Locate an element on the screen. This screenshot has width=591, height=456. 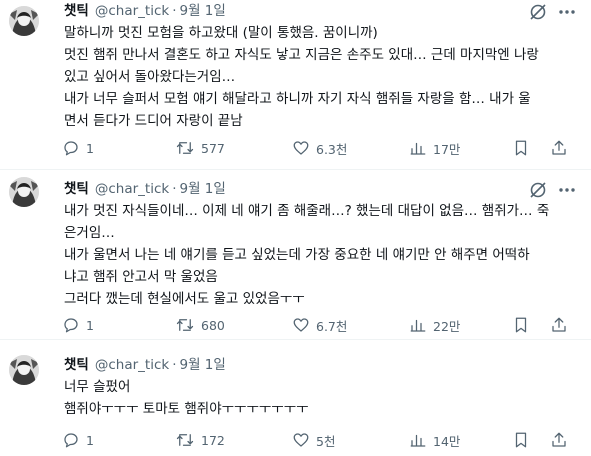
tweet-actions: 1 680 6.7천 22만 is located at coordinates (322, 325).